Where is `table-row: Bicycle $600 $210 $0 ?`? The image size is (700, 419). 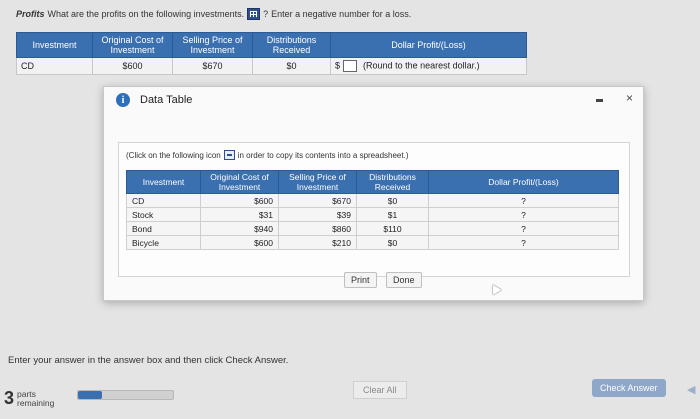 table-row: Bicycle $600 $210 $0 ? is located at coordinates (372, 242).